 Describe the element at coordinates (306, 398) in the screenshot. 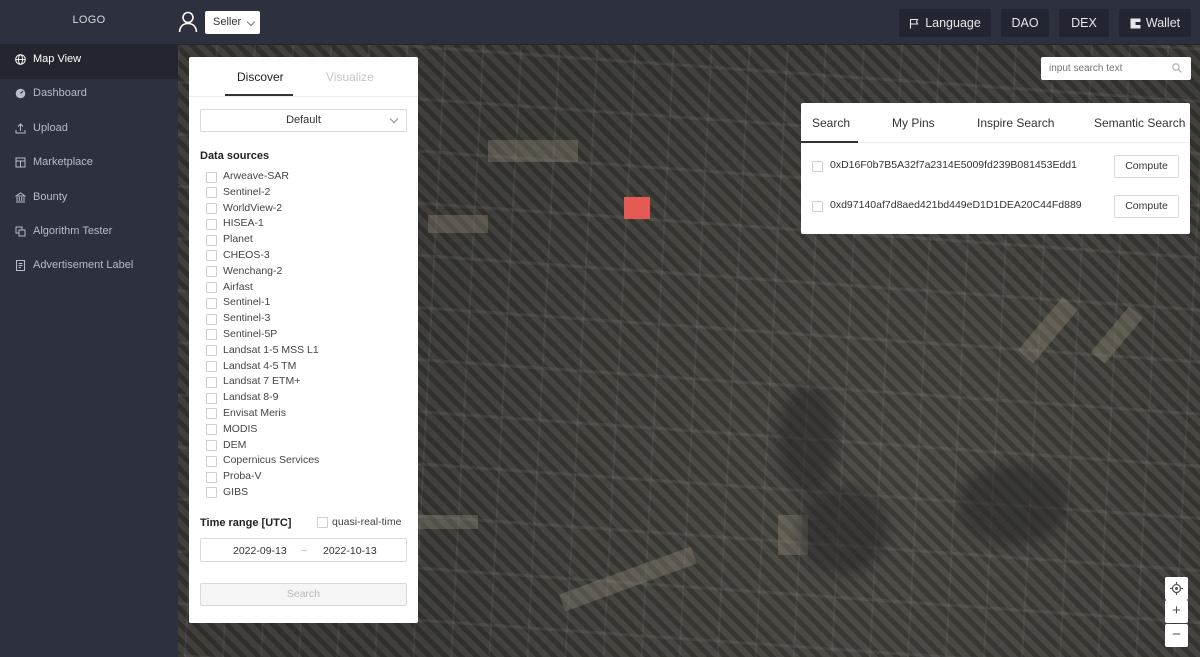

I see `data-source-item: Landsat 8-9` at that location.